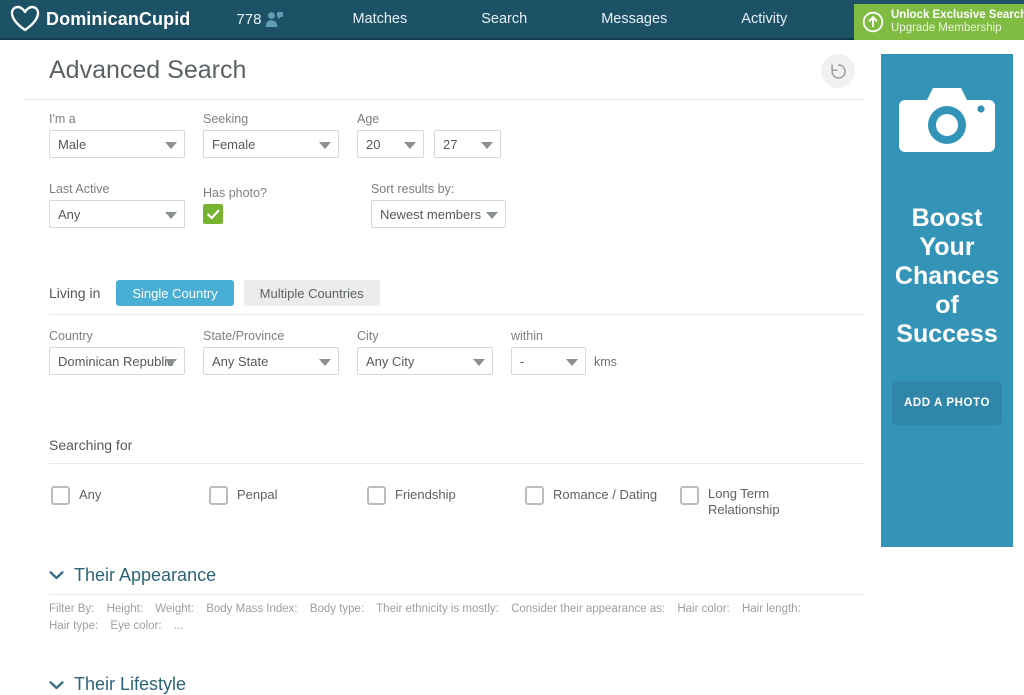 This screenshot has width=1024, height=695. Describe the element at coordinates (71, 336) in the screenshot. I see `country-label: Country` at that location.